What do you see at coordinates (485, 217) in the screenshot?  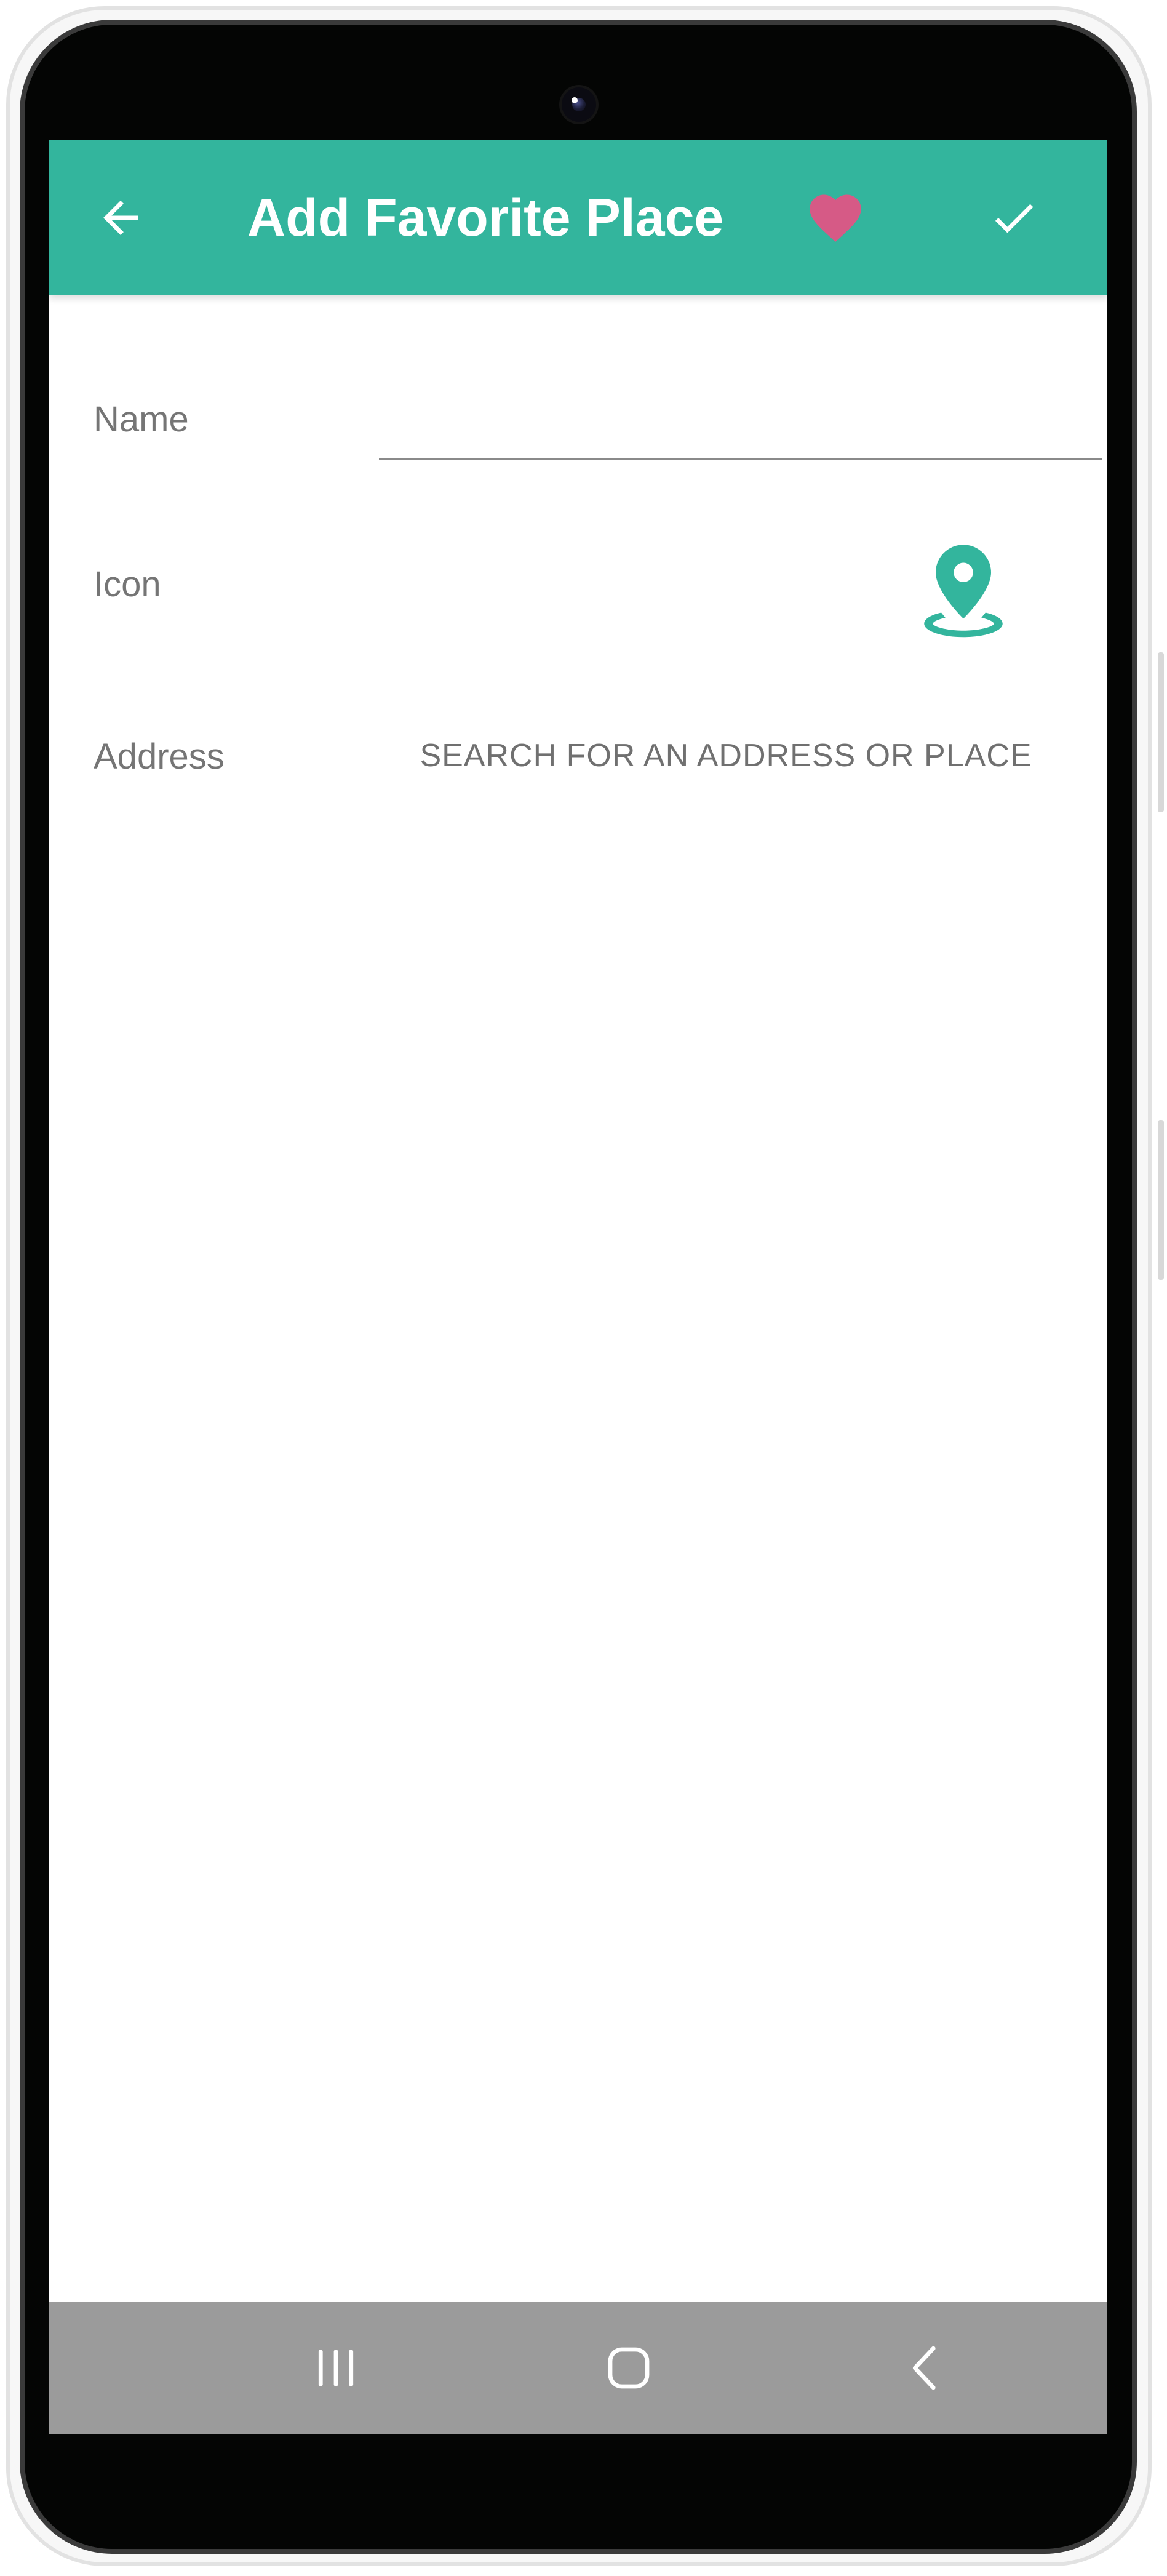 I see `page-title: Add Favorite Place` at bounding box center [485, 217].